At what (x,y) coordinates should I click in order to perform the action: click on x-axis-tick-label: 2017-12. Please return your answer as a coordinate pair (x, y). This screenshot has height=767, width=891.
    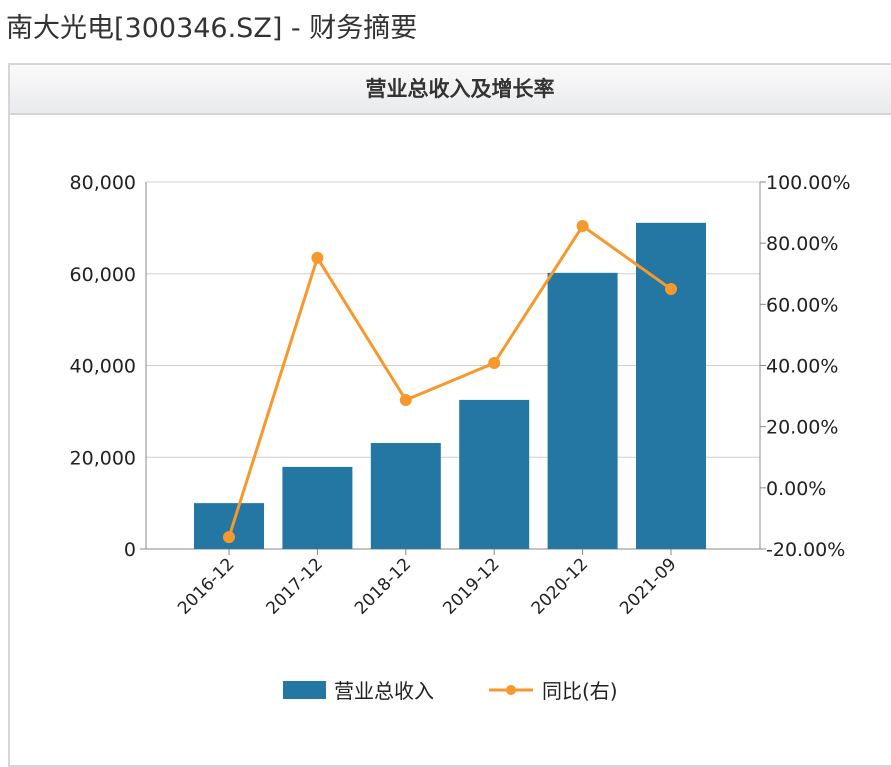
    Looking at the image, I should click on (295, 586).